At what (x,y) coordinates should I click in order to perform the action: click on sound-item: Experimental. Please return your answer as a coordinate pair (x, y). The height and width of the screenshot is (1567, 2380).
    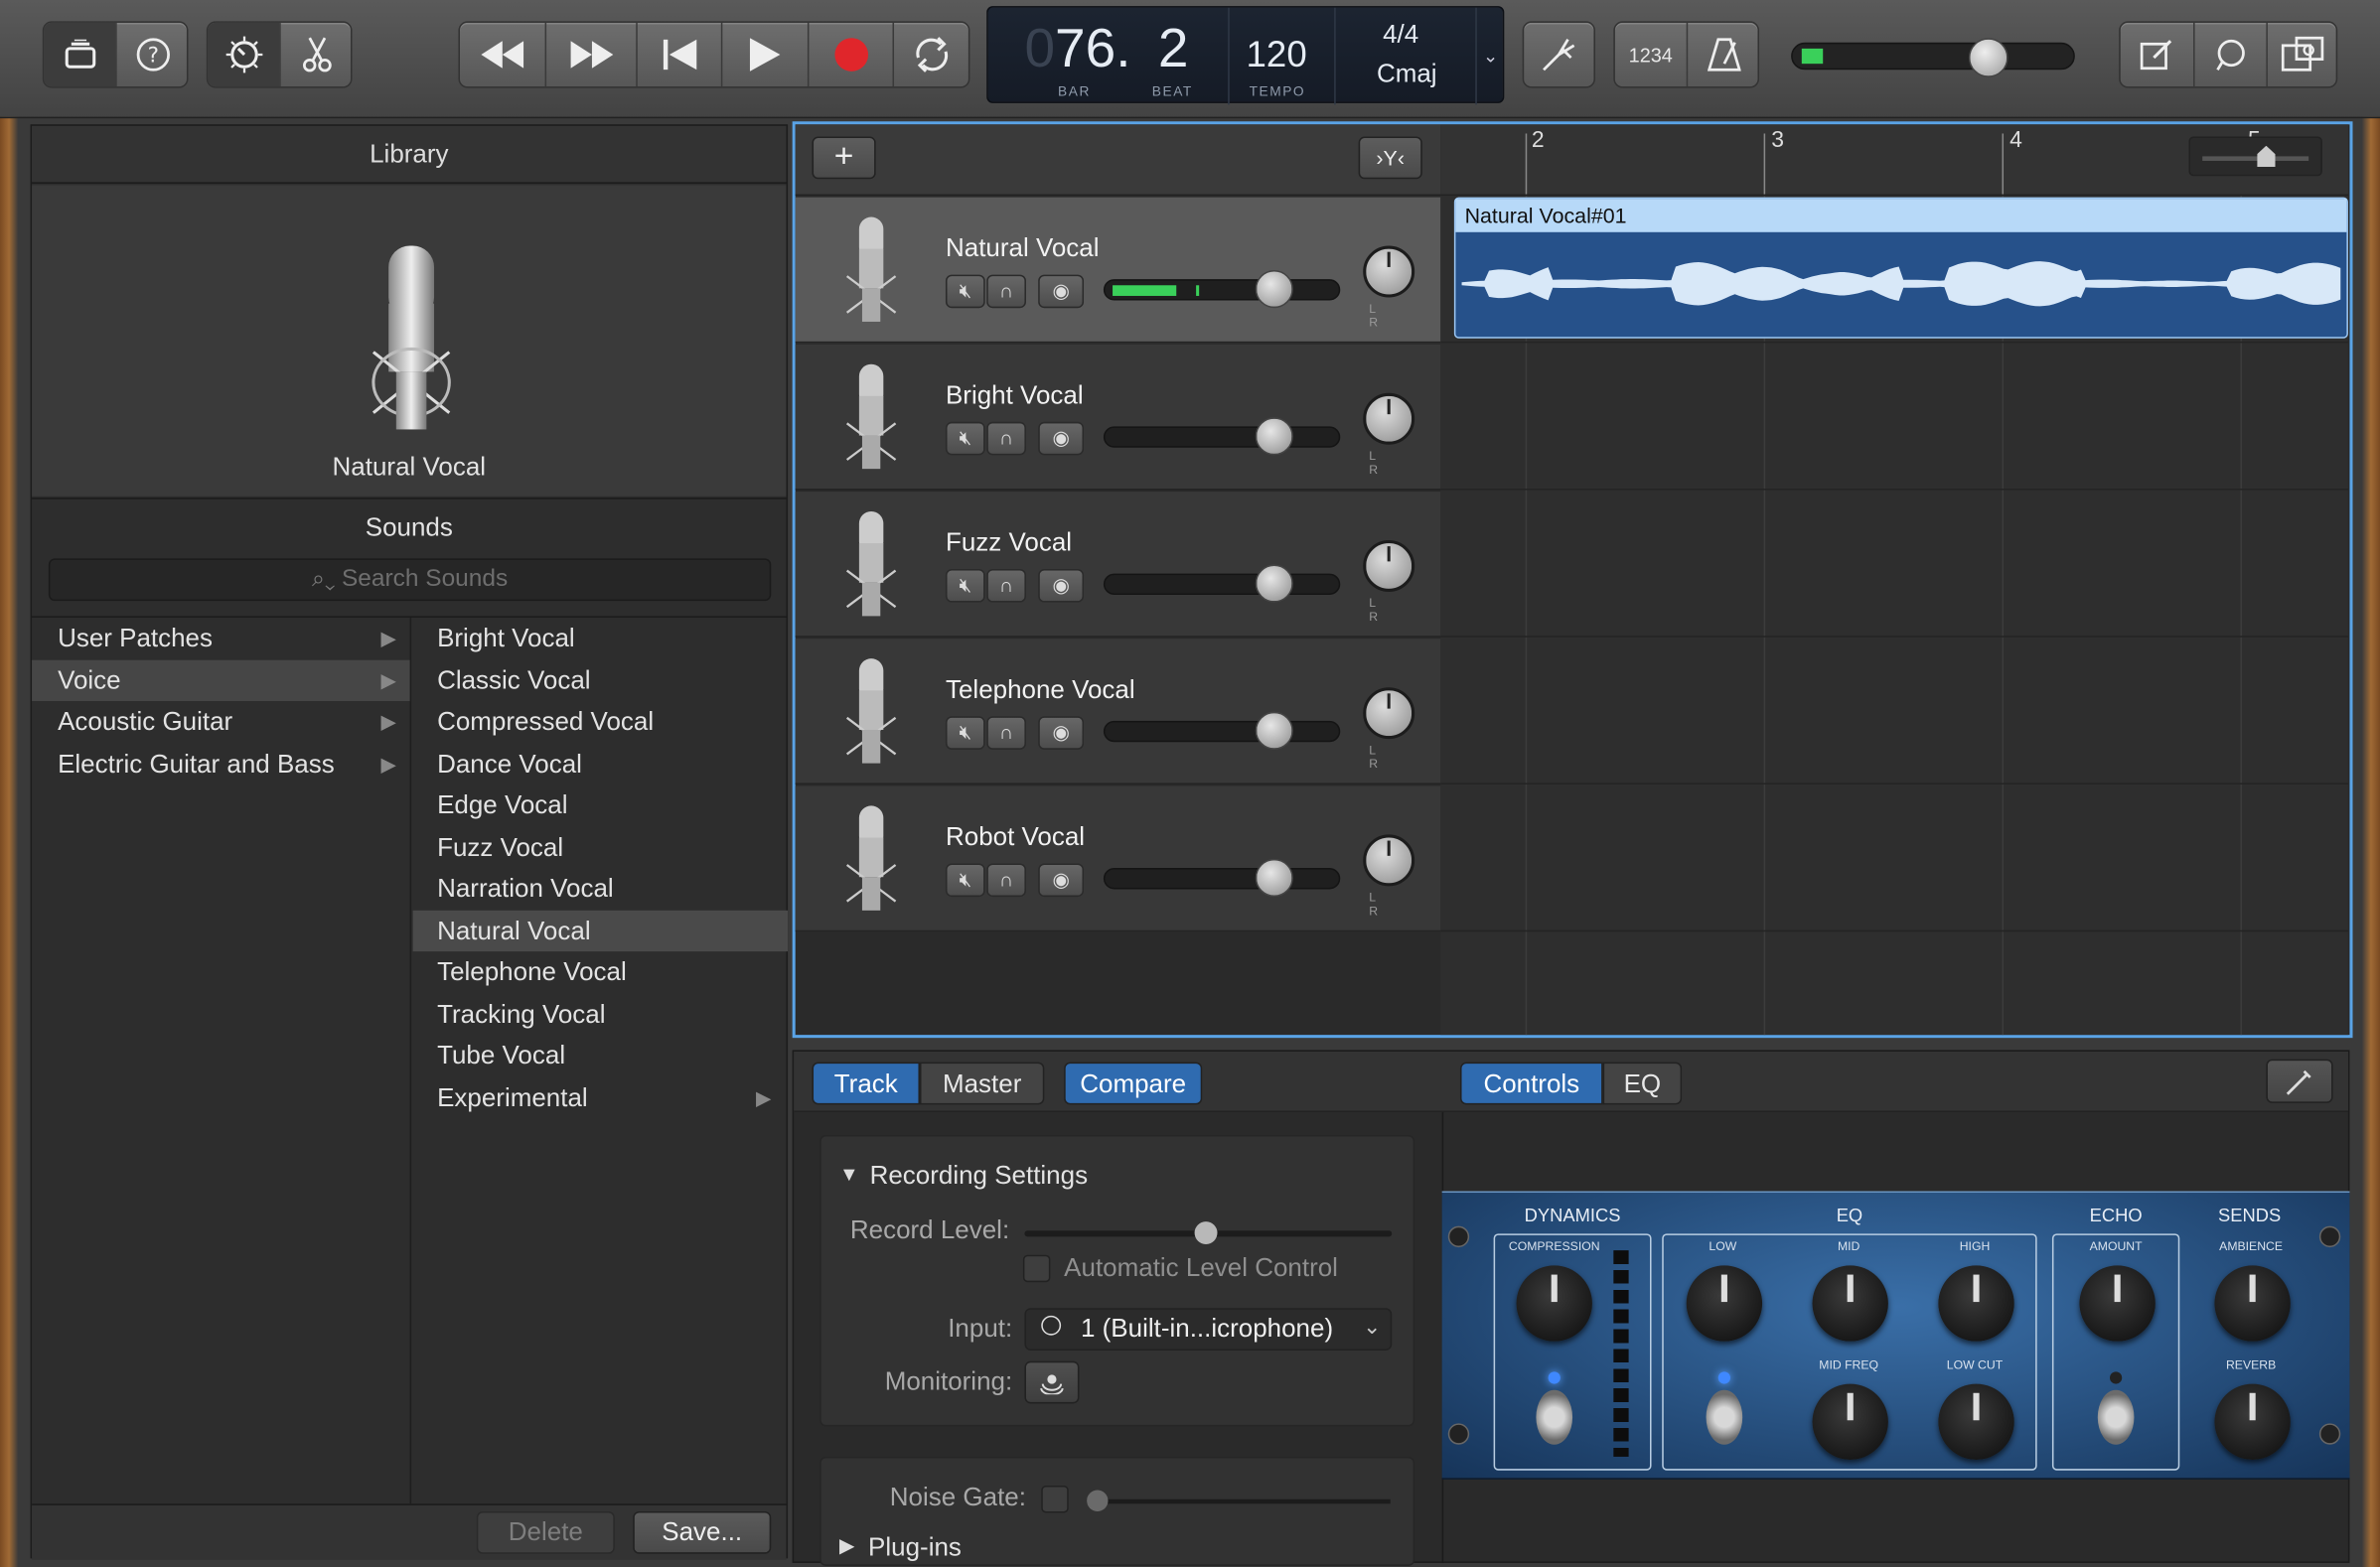
    Looking at the image, I should click on (600, 1097).